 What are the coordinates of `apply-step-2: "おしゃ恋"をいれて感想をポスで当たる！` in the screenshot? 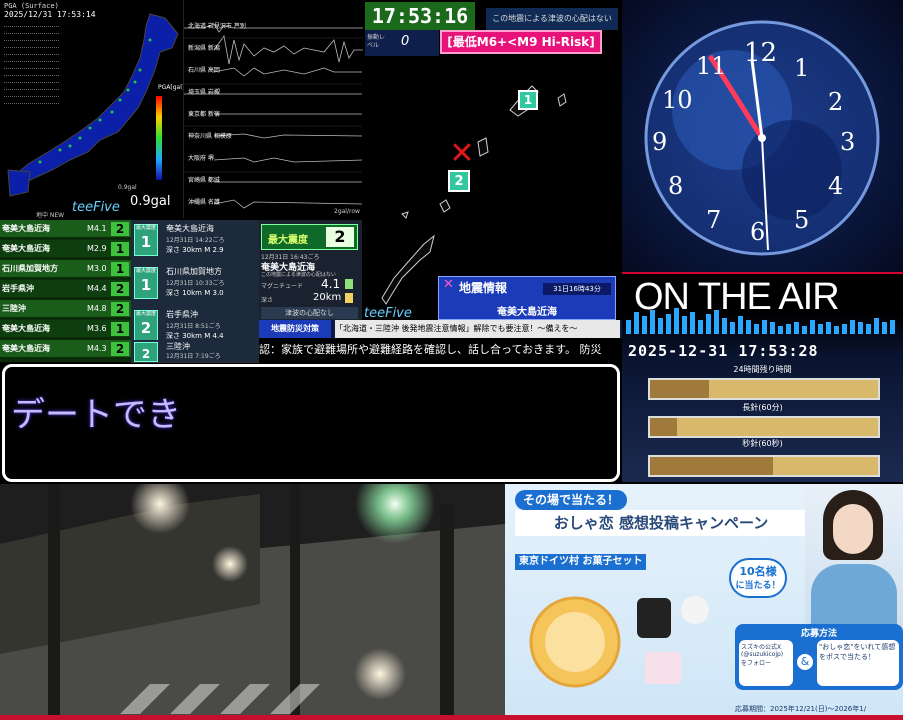 It's located at (858, 663).